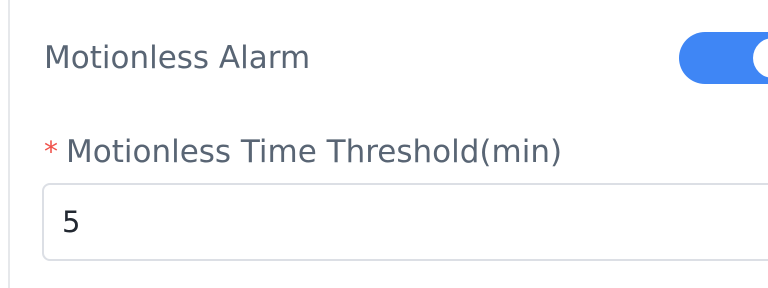 The height and width of the screenshot is (288, 768). I want to click on threshold-label: Motionless Time Threshold(min), so click(314, 152).